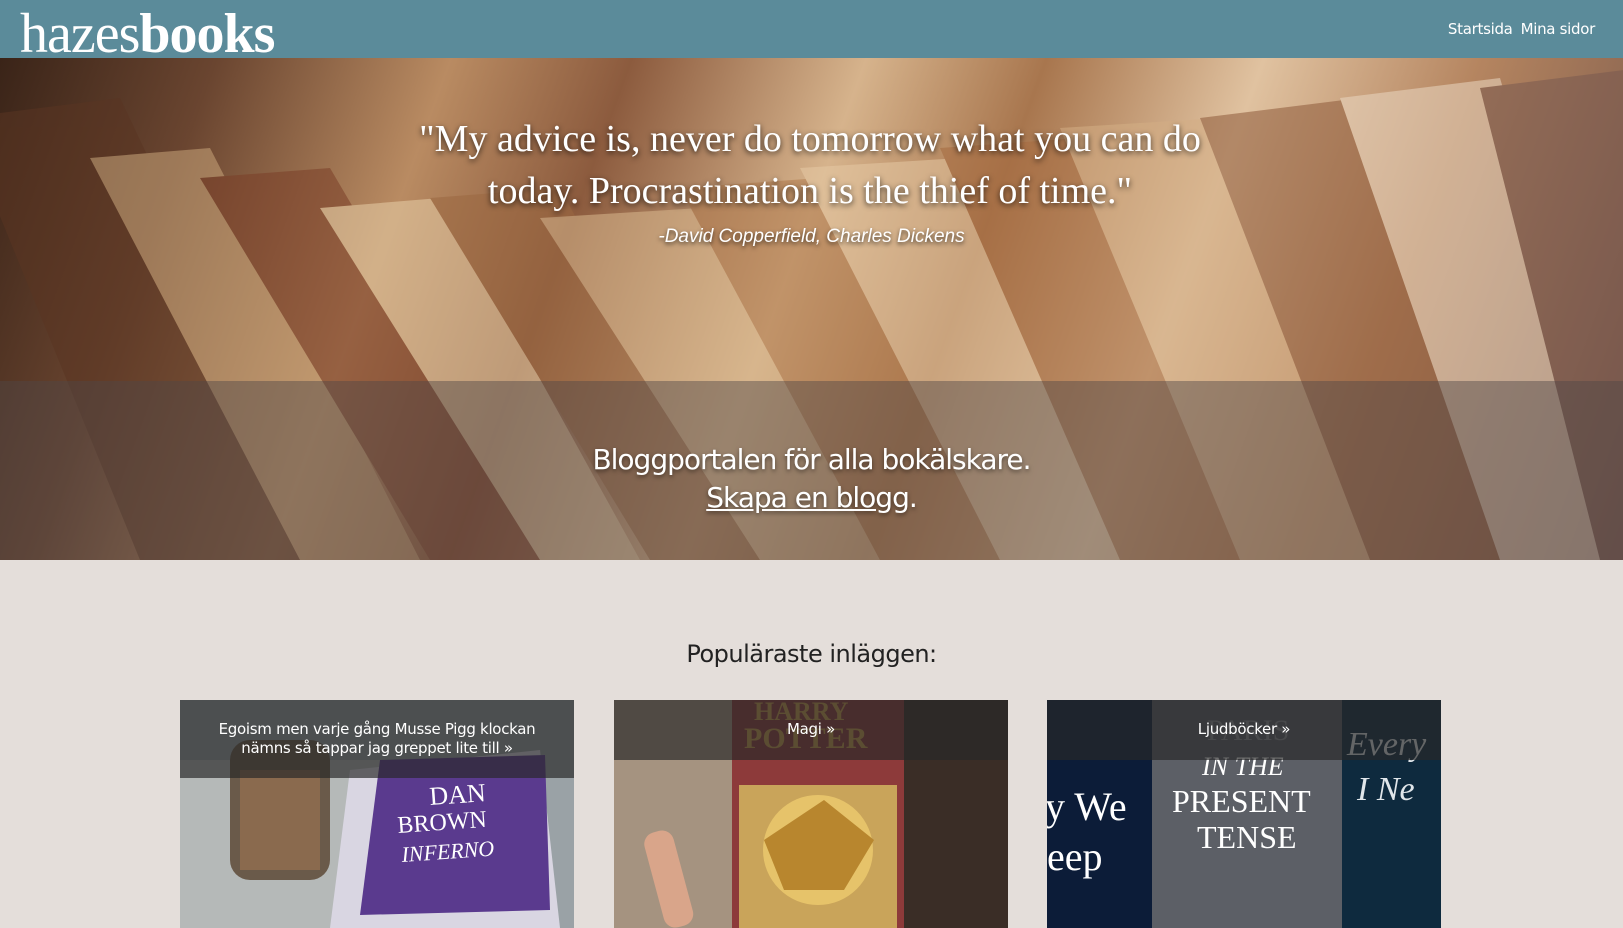 Image resolution: width=1623 pixels, height=928 pixels. Describe the element at coordinates (811, 236) in the screenshot. I see `quote-author: -David Copperfield, Charles Dickens` at that location.